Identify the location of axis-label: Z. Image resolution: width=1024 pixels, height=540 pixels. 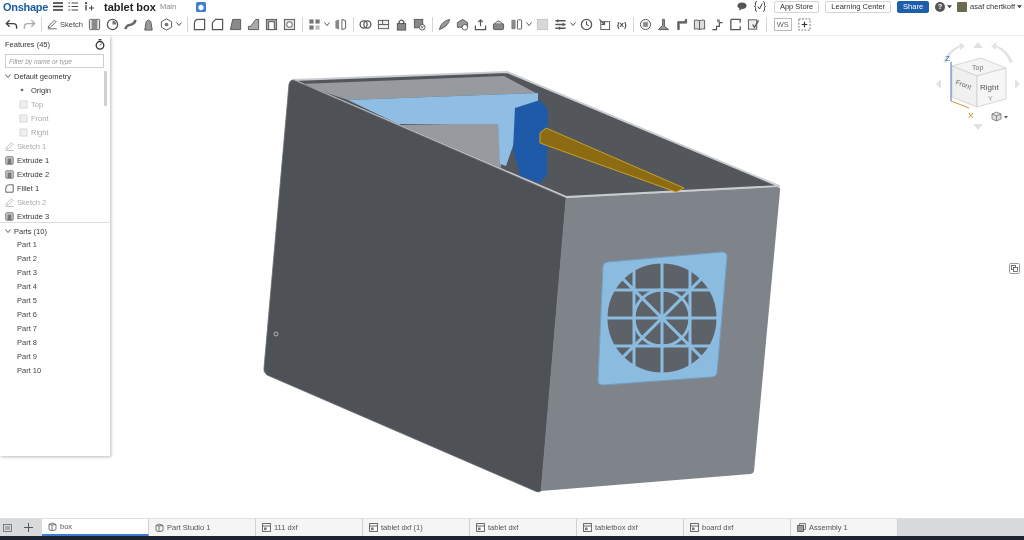
(947, 58).